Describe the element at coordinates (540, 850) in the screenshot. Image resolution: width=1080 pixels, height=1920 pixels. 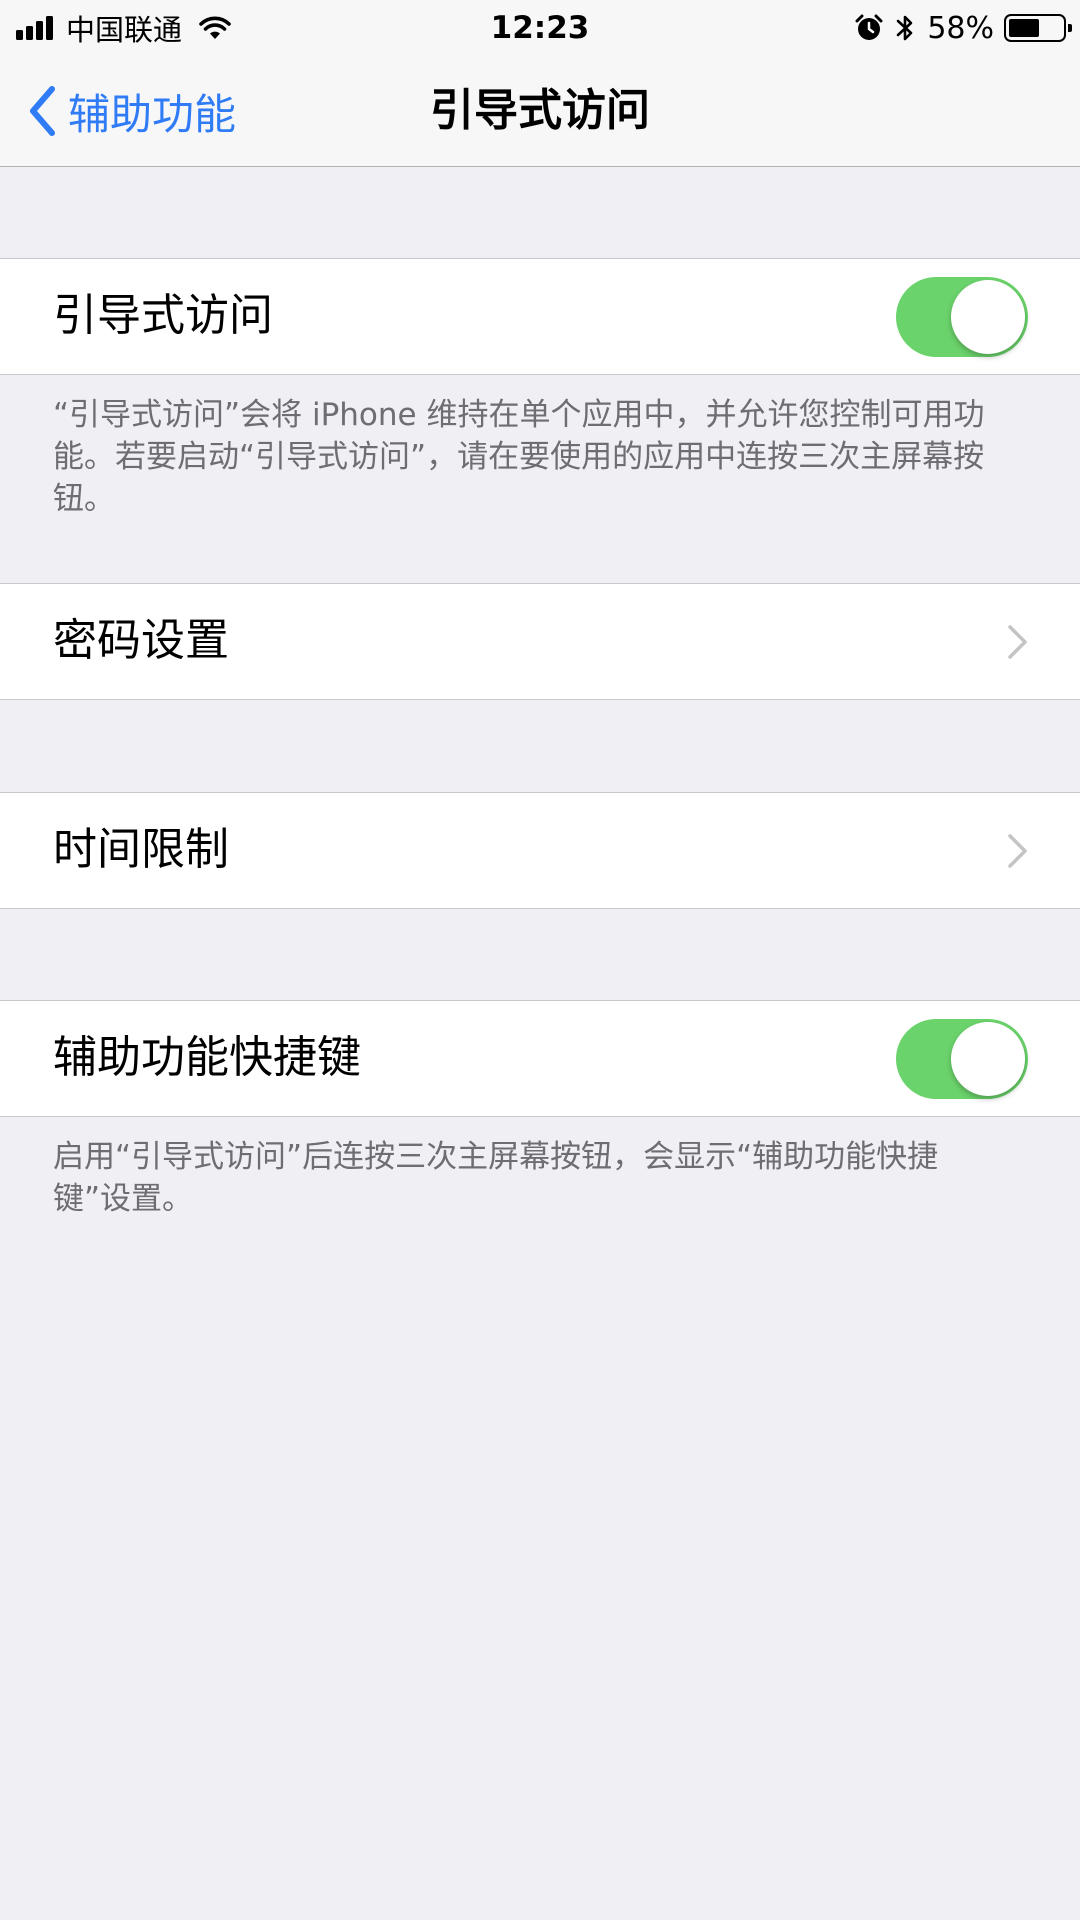
I see `time-limits-cell: 时间限制` at that location.